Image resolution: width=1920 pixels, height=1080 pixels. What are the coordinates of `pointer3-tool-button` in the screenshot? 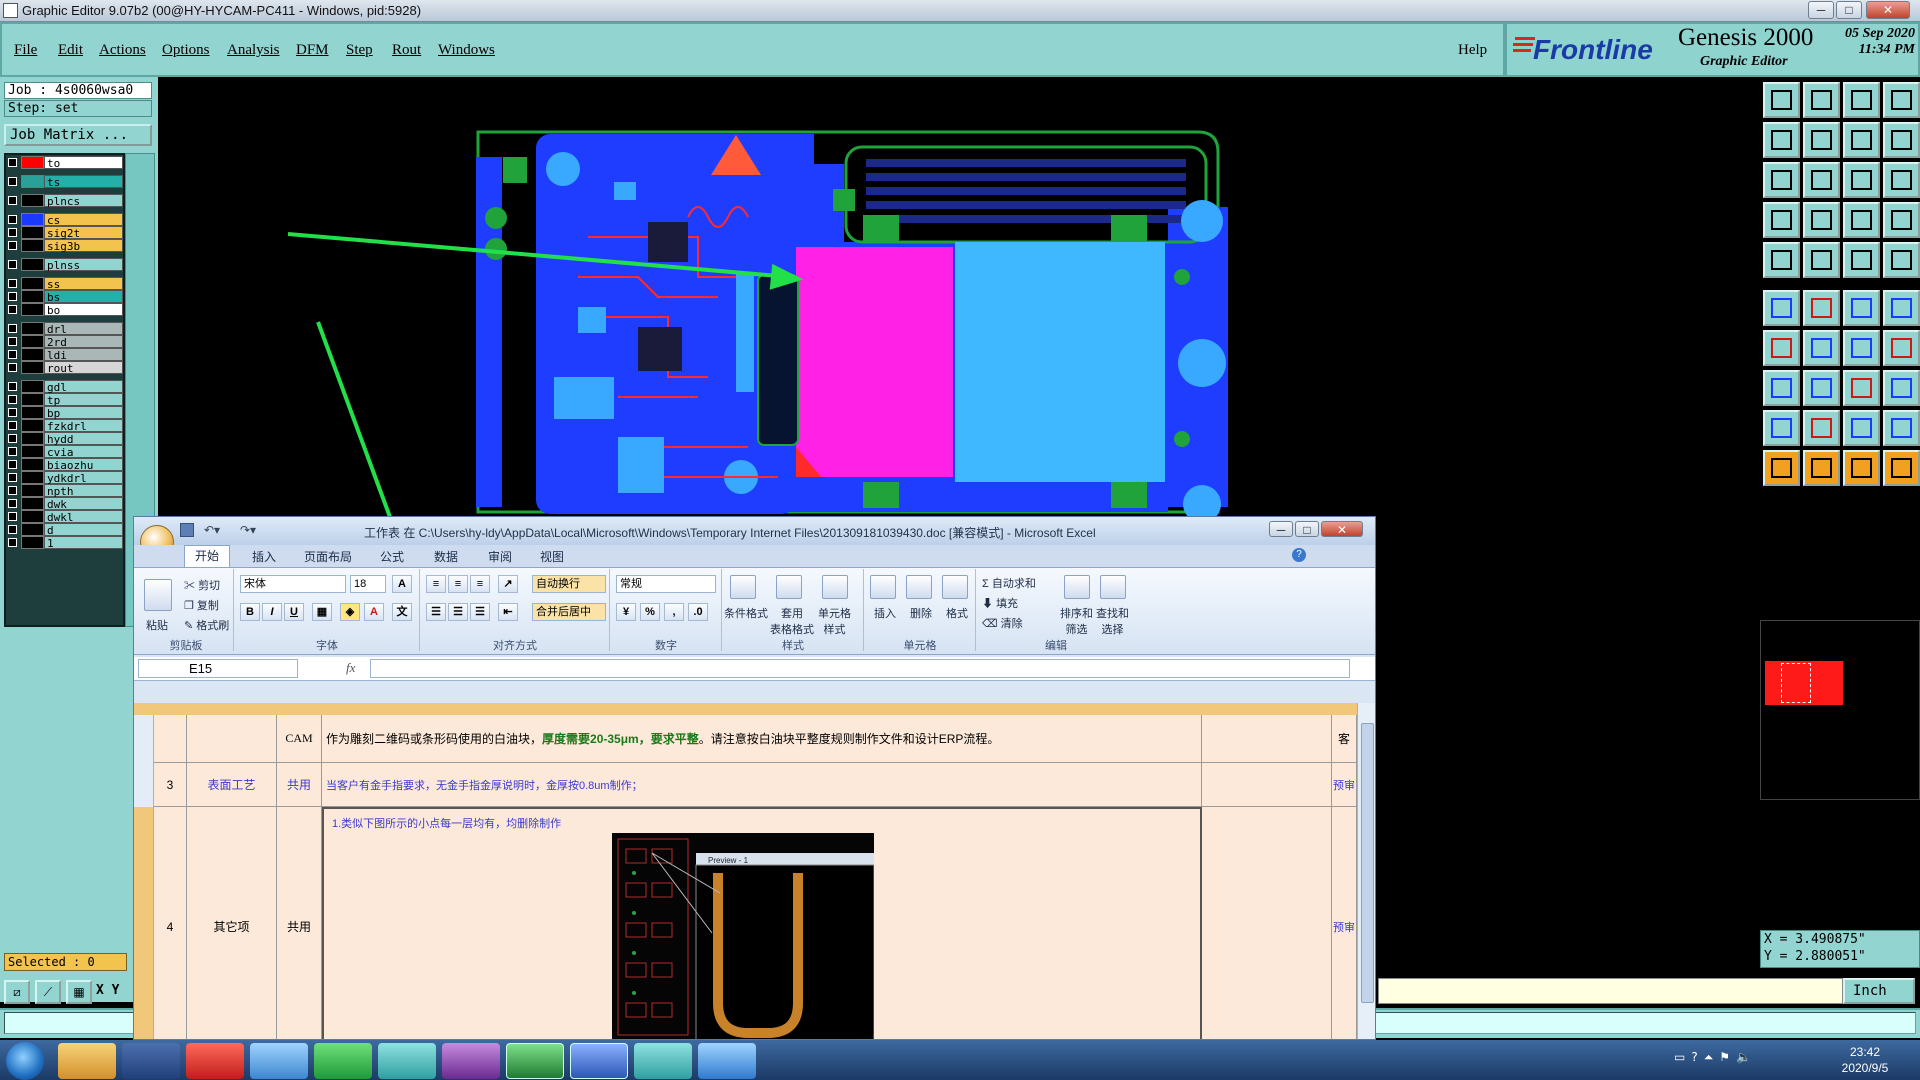 It's located at (1861, 468).